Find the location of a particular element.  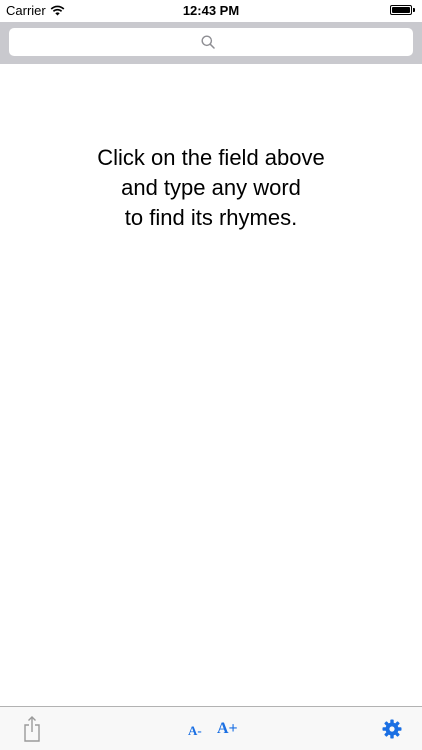

battery-nub is located at coordinates (414, 10).